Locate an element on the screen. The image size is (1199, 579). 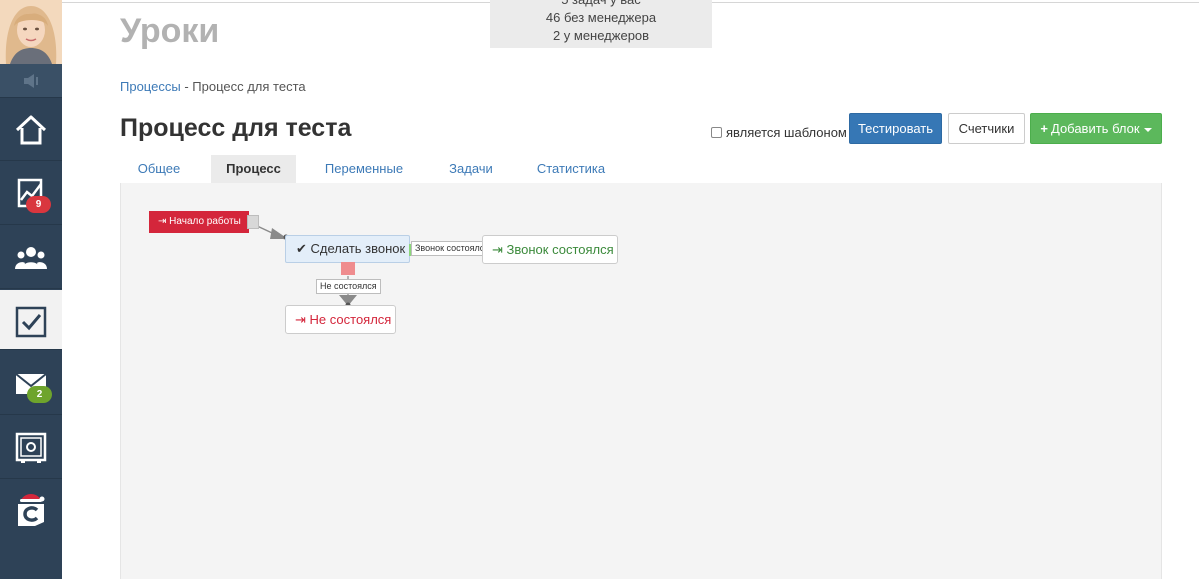
template-checkbox-label: является шаблоном is located at coordinates (786, 132).